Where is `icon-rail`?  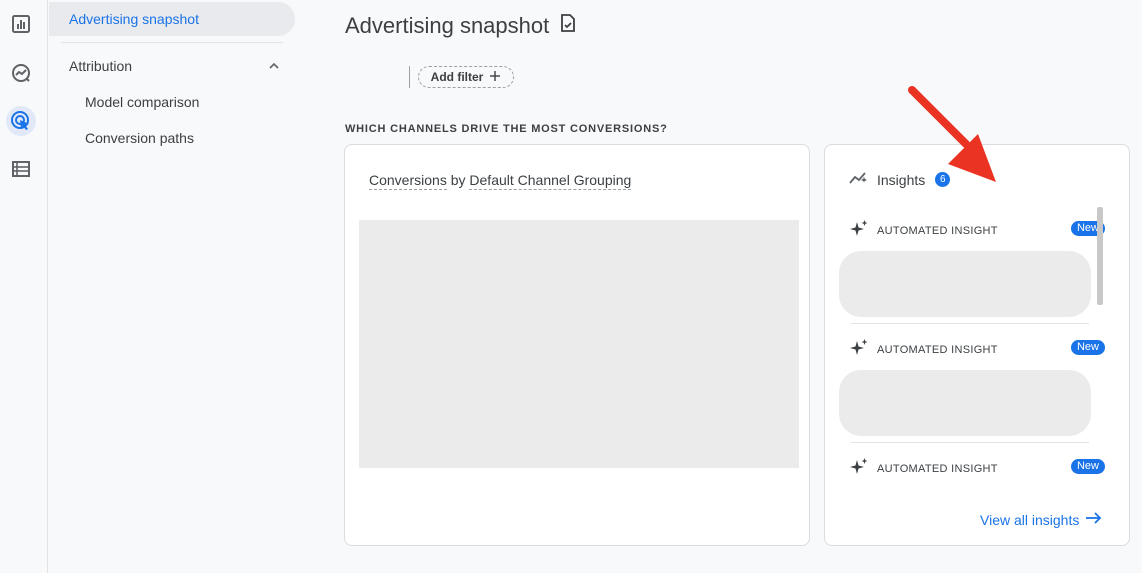 icon-rail is located at coordinates (24, 286).